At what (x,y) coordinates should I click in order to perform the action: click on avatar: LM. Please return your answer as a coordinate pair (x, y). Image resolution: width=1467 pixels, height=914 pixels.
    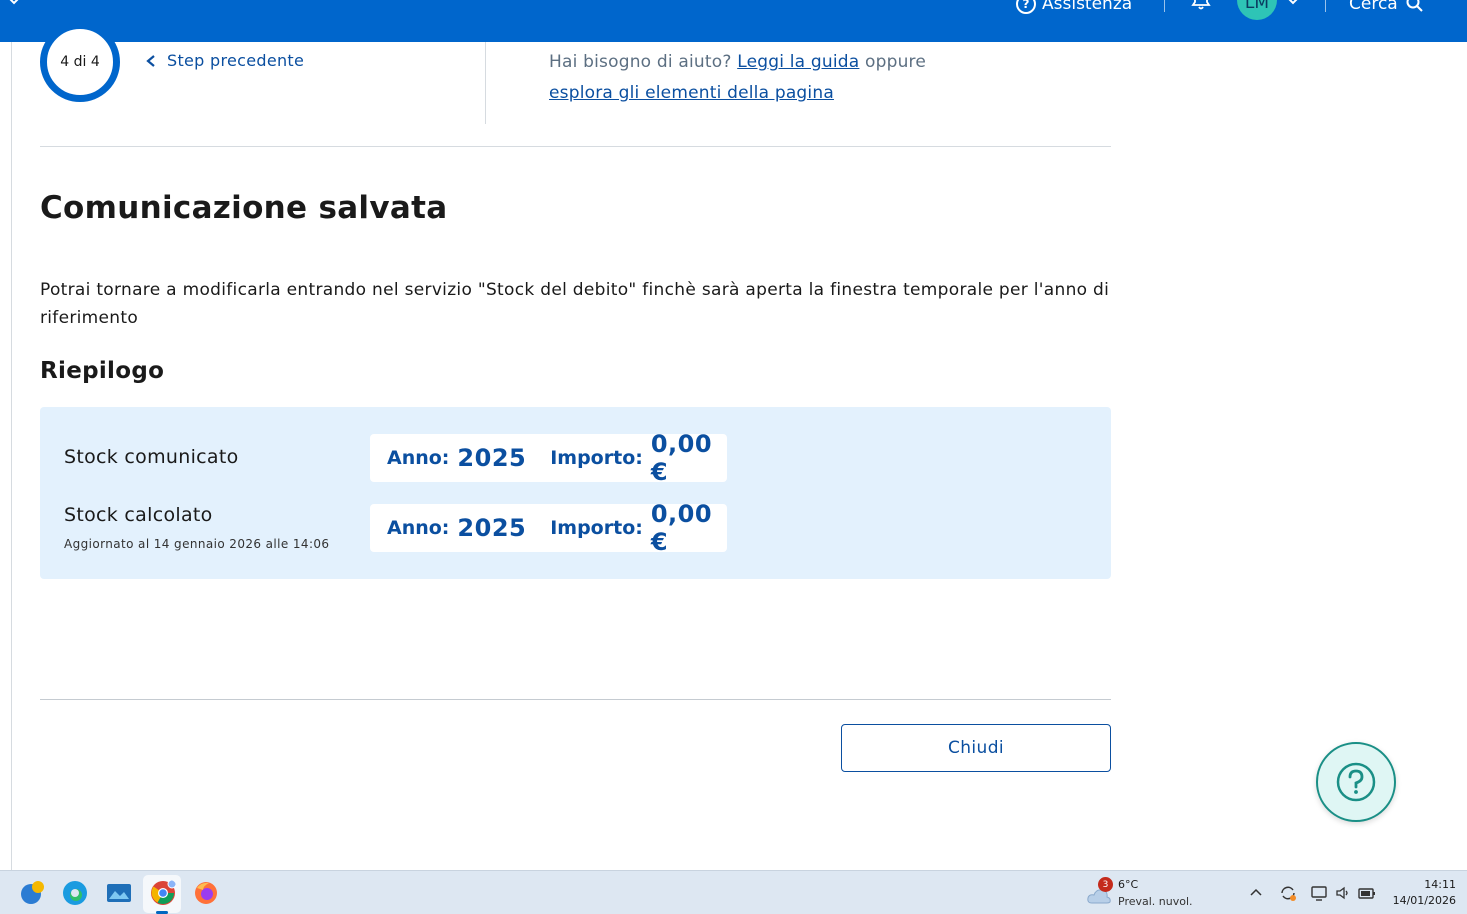
    Looking at the image, I should click on (1257, 10).